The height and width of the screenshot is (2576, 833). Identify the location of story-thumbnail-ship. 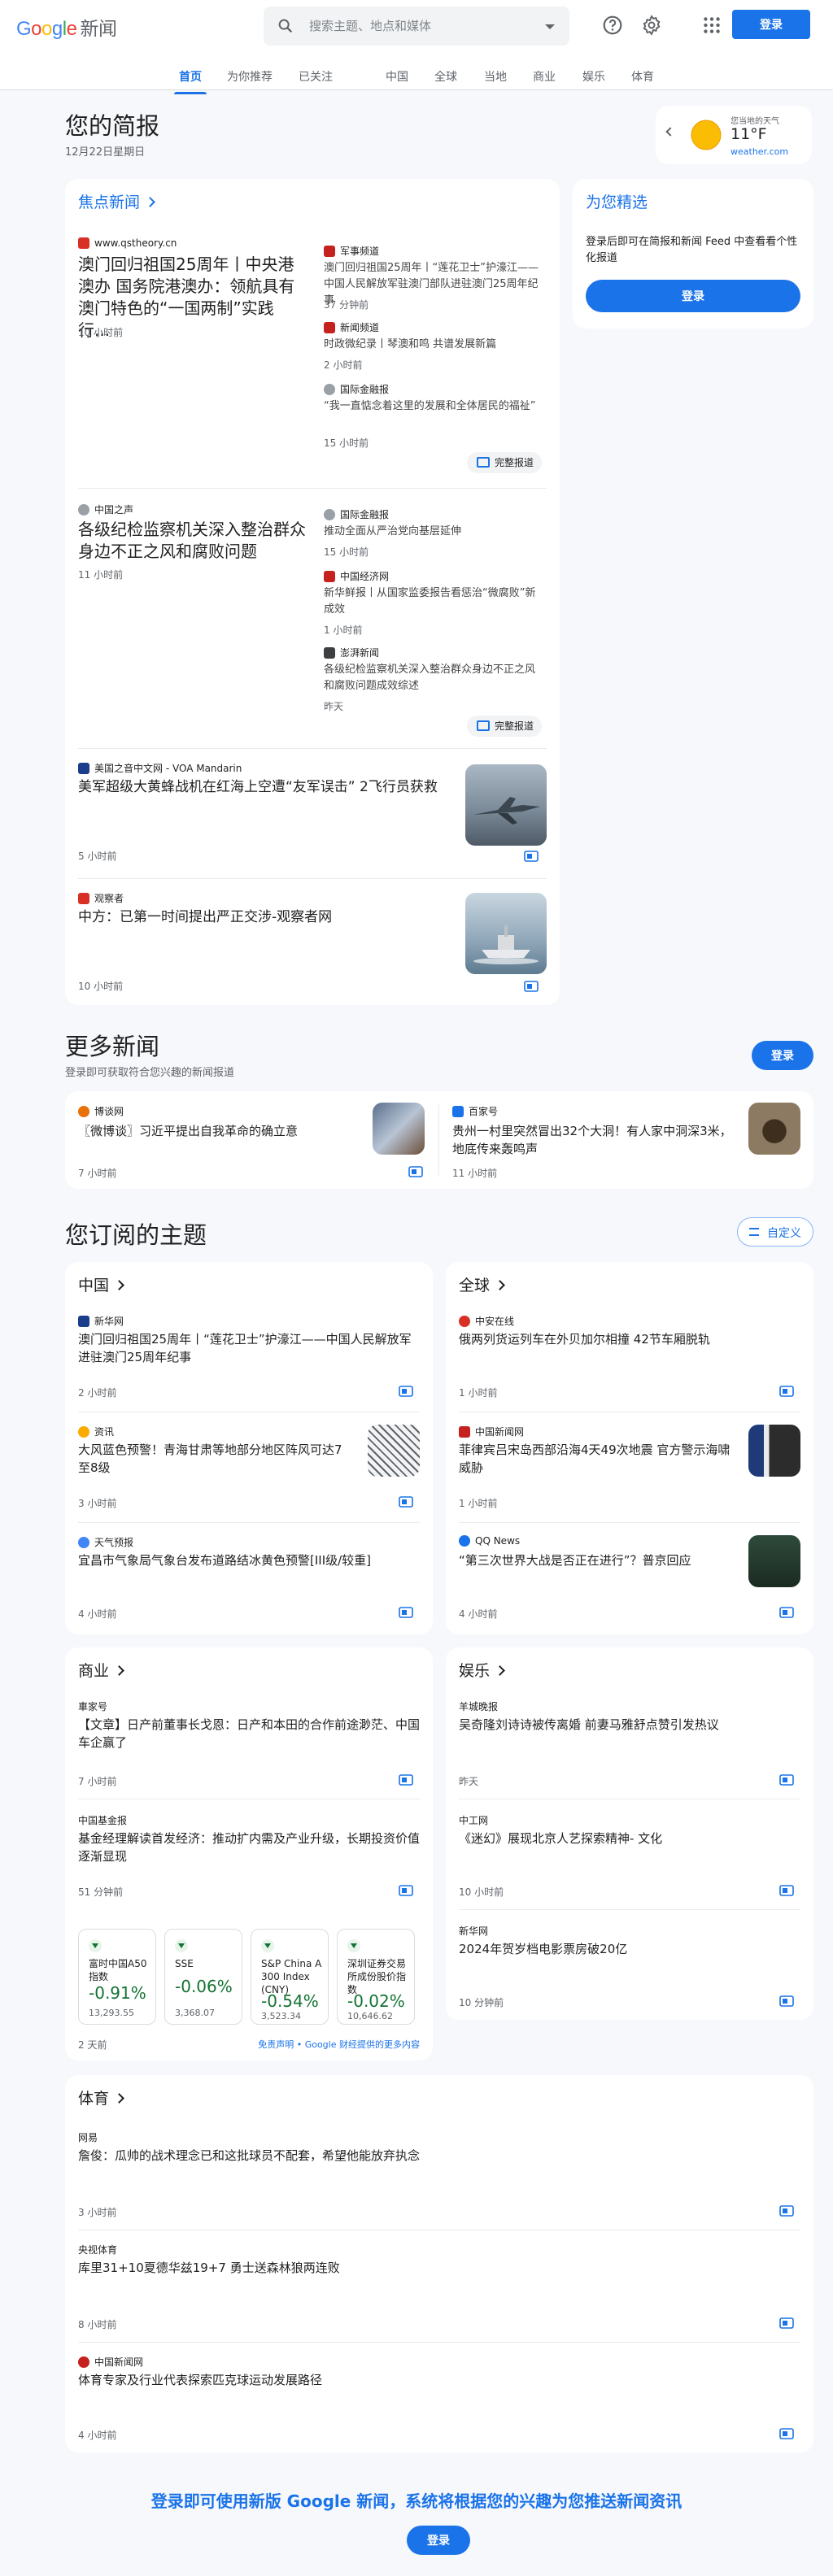
(506, 933).